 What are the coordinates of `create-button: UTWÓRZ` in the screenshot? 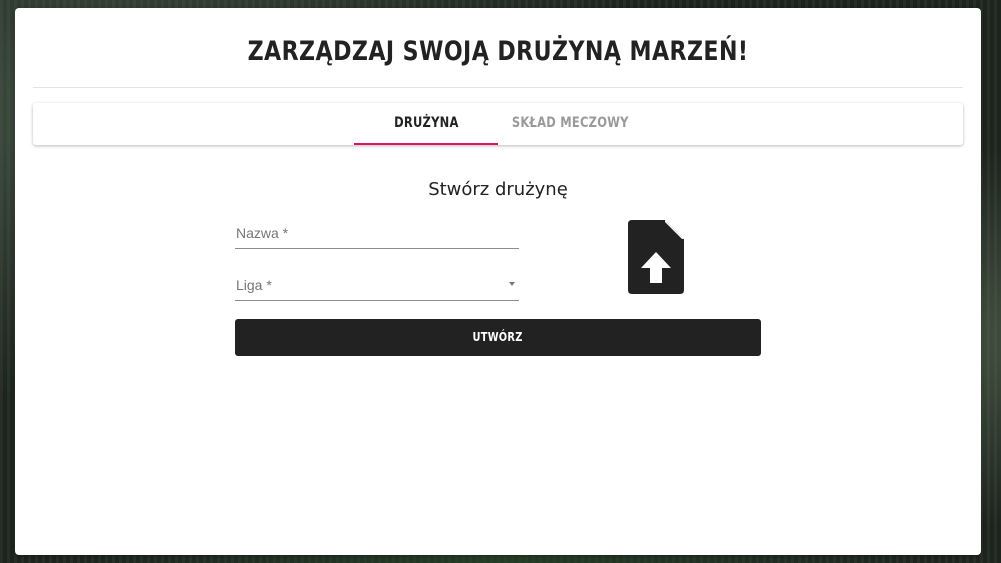 It's located at (498, 337).